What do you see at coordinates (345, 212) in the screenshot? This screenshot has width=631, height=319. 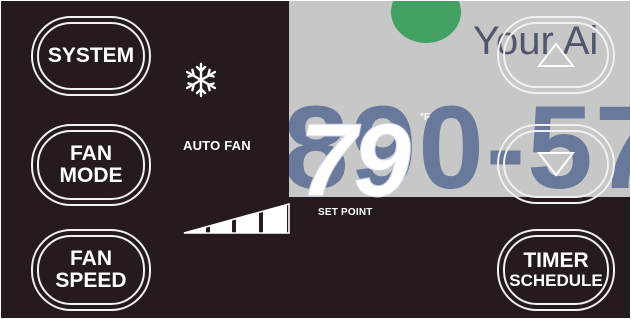 I see `set-point-label: SET POINT` at bounding box center [345, 212].